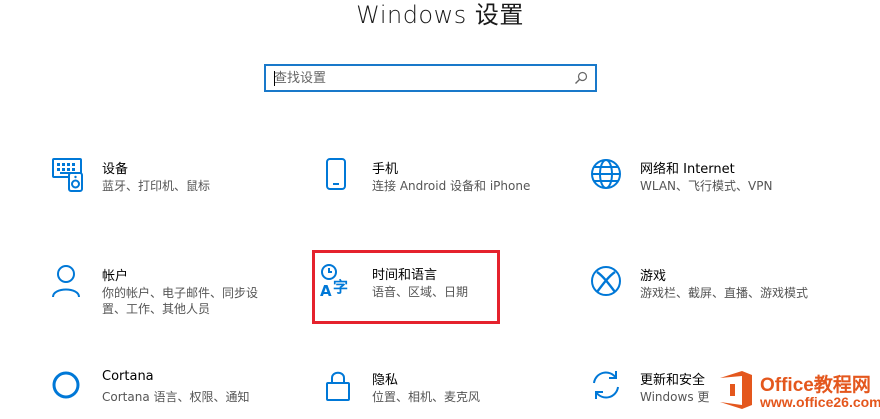 This screenshot has height=419, width=880. What do you see at coordinates (66, 385) in the screenshot?
I see `cortana-icon` at bounding box center [66, 385].